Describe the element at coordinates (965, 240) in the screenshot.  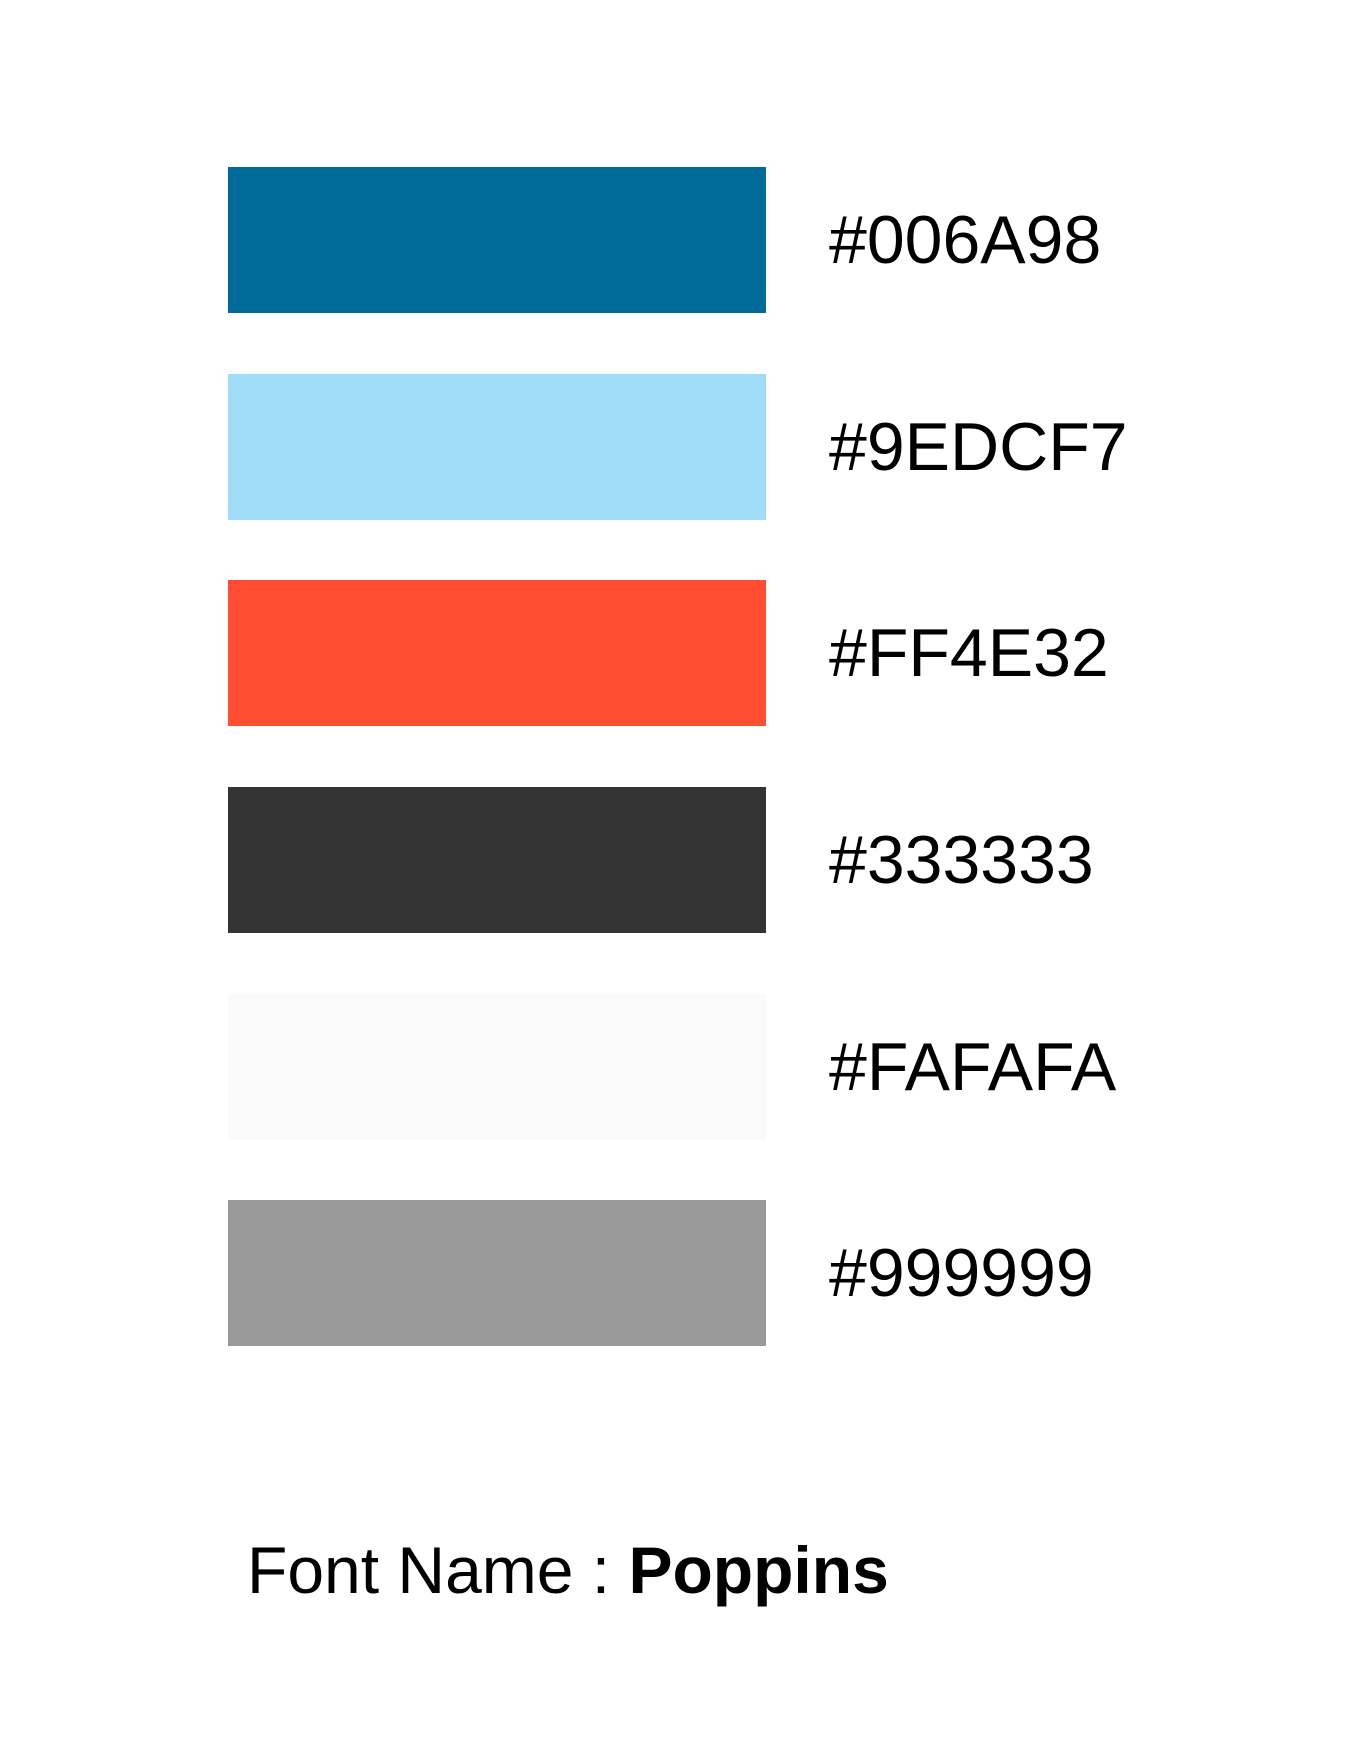
I see `hex-code-label: #006A98` at that location.